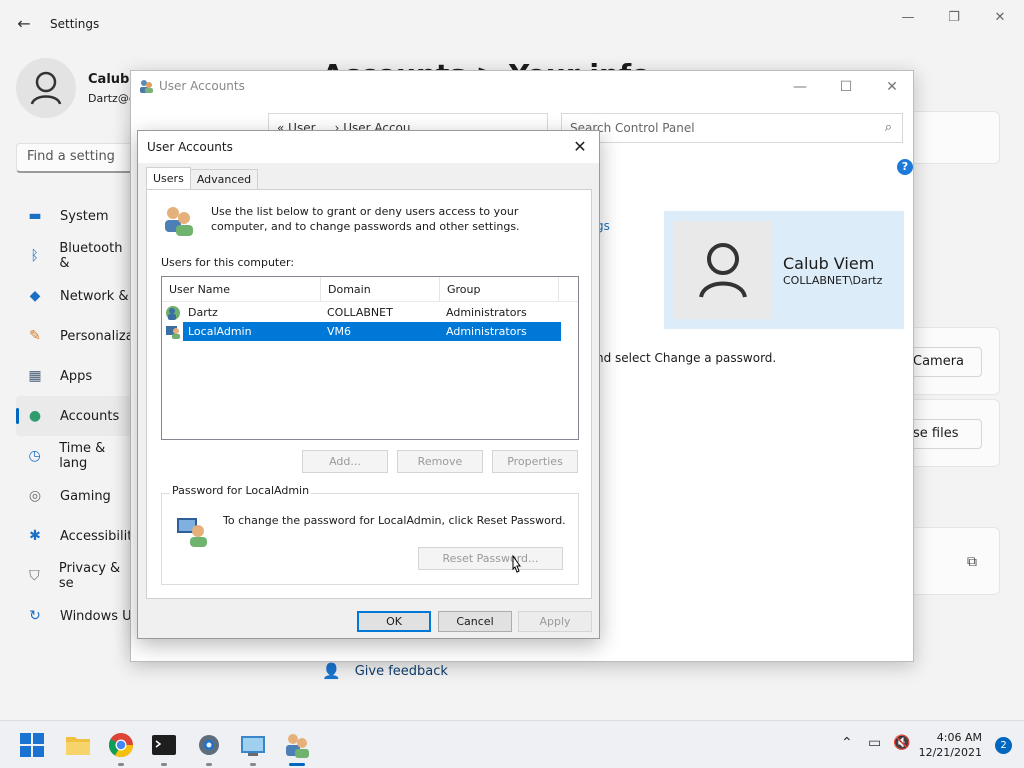 This screenshot has width=1024, height=768. What do you see at coordinates (168, 178) in the screenshot?
I see `tab-users: Users` at bounding box center [168, 178].